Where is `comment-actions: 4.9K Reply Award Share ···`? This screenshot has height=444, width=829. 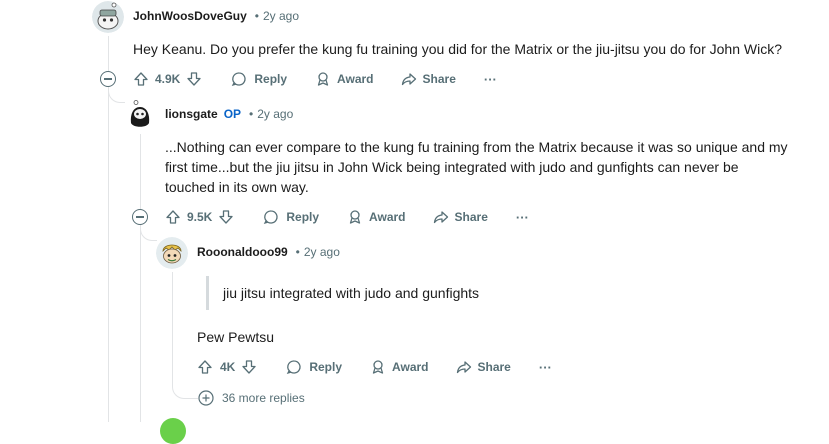
comment-actions: 4.9K Reply Award Share ··· is located at coordinates (315, 79).